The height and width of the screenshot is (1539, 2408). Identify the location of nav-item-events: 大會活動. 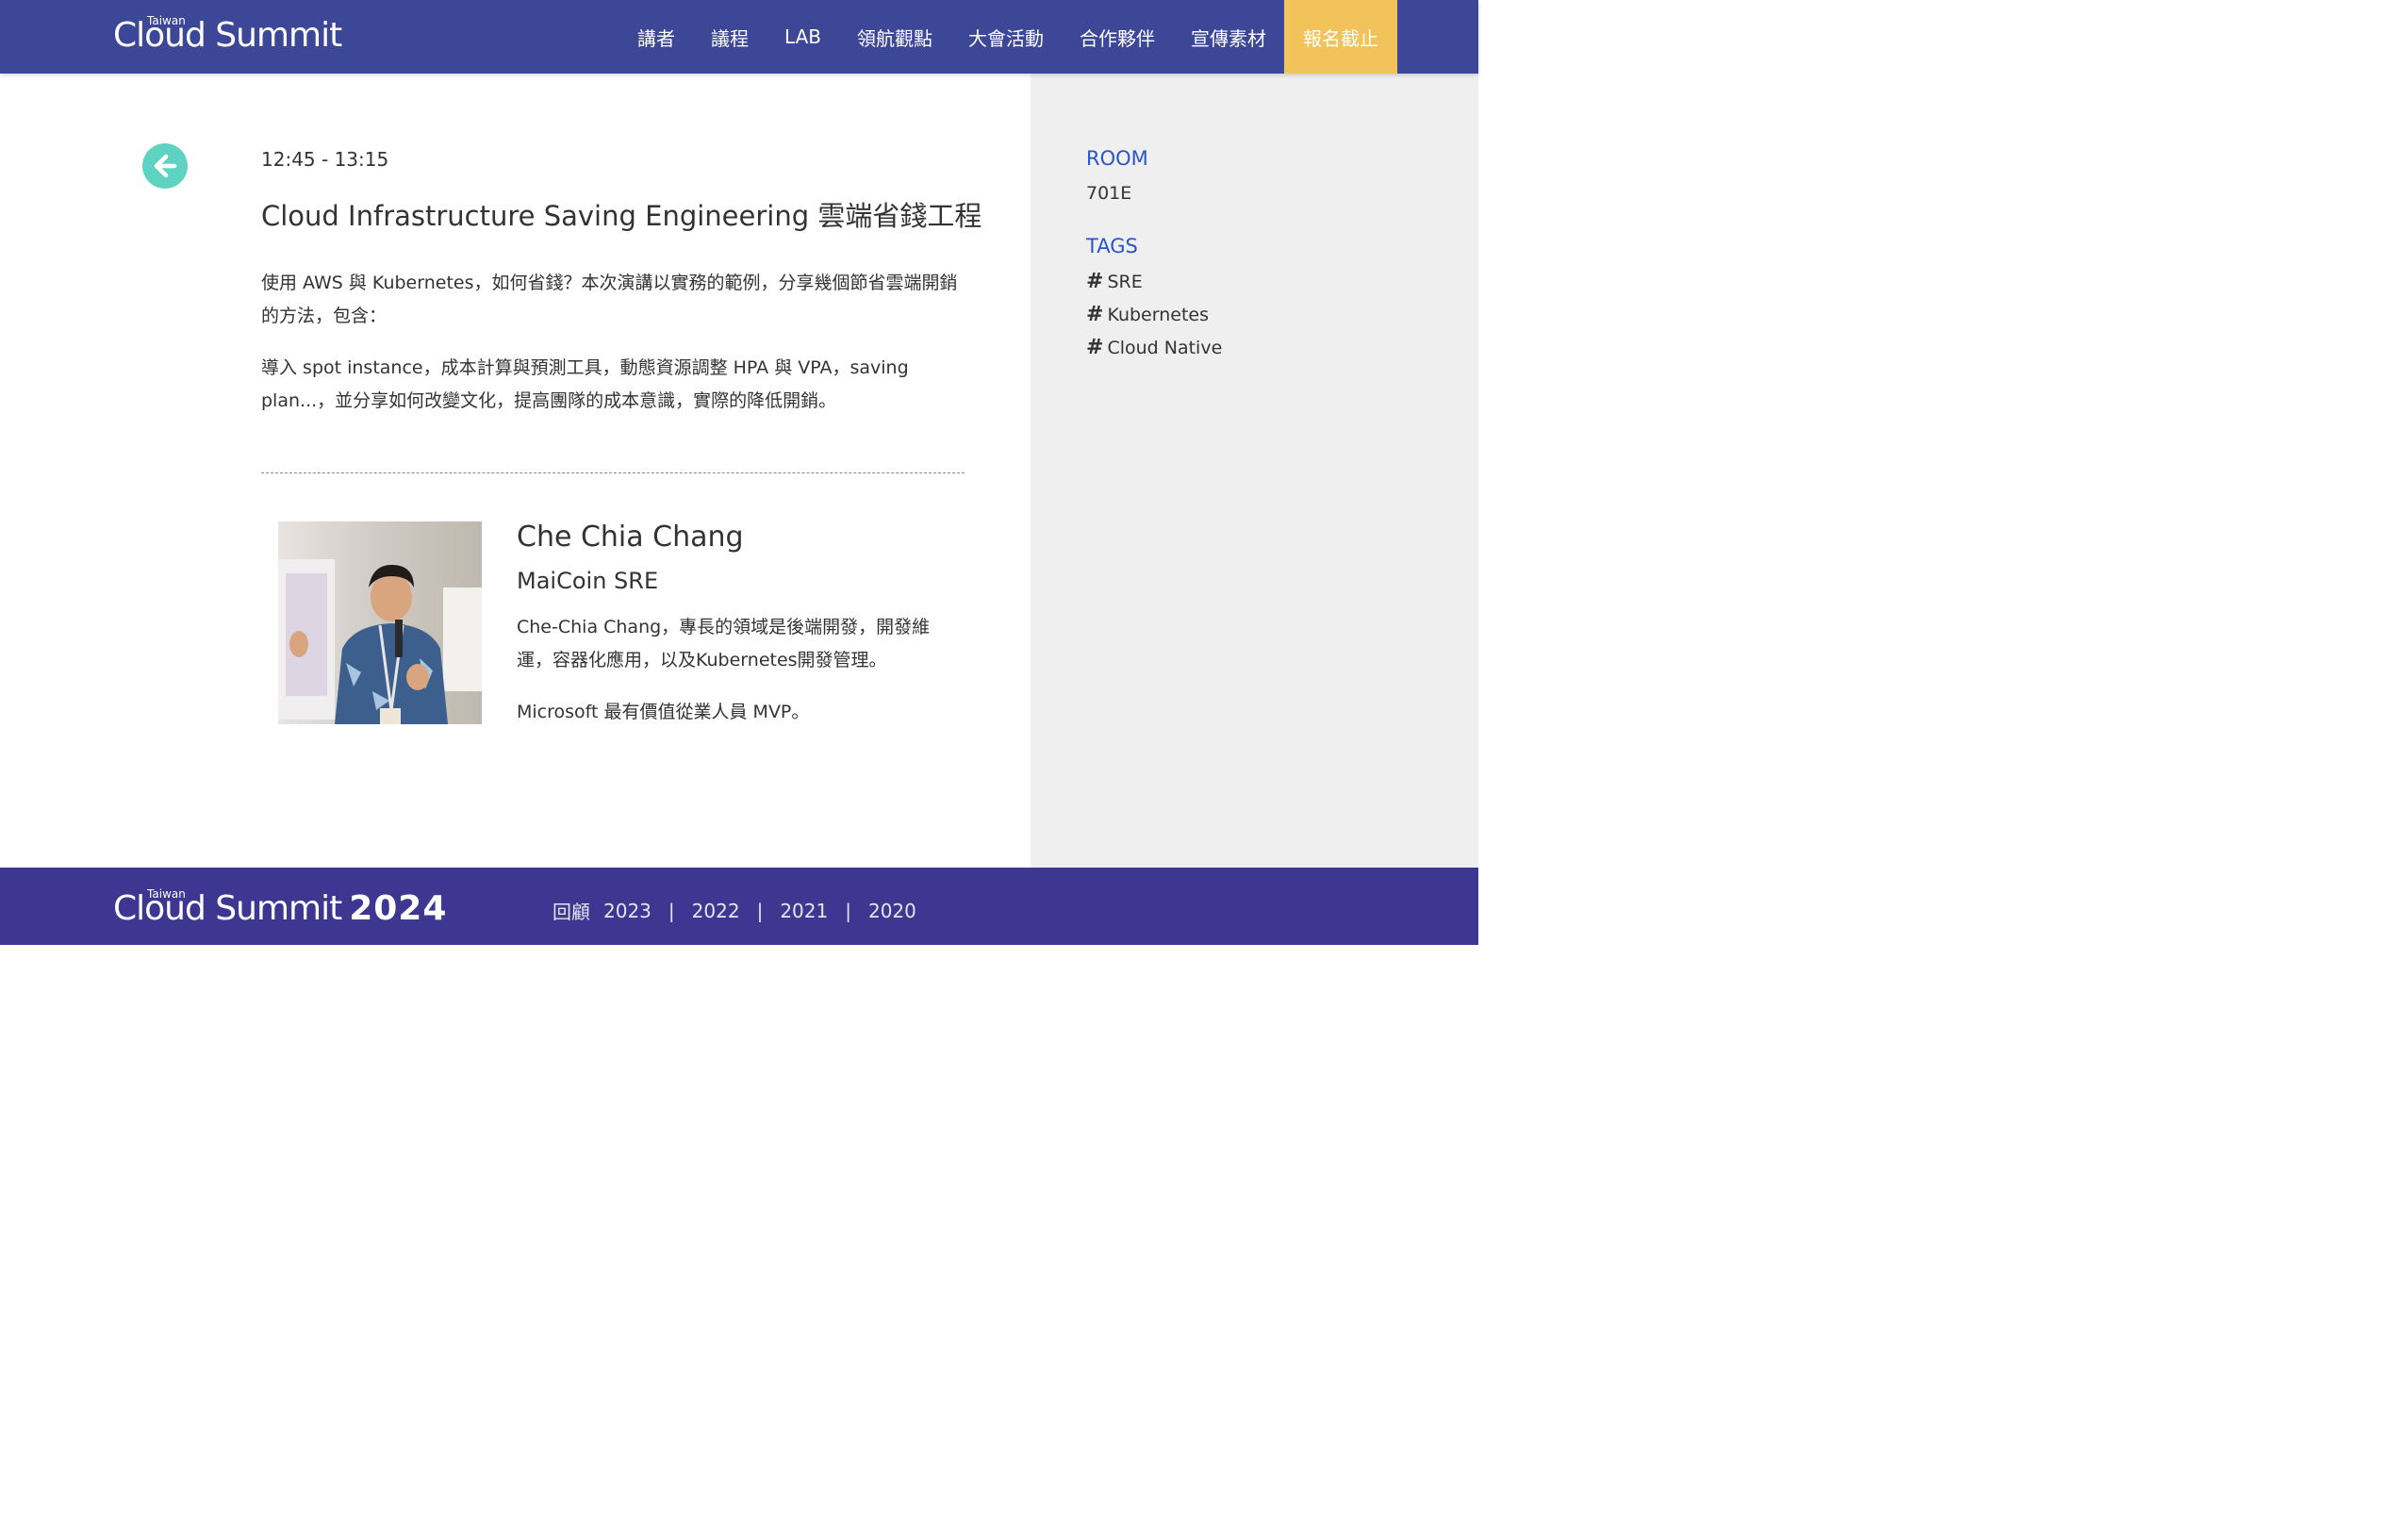
(1006, 37).